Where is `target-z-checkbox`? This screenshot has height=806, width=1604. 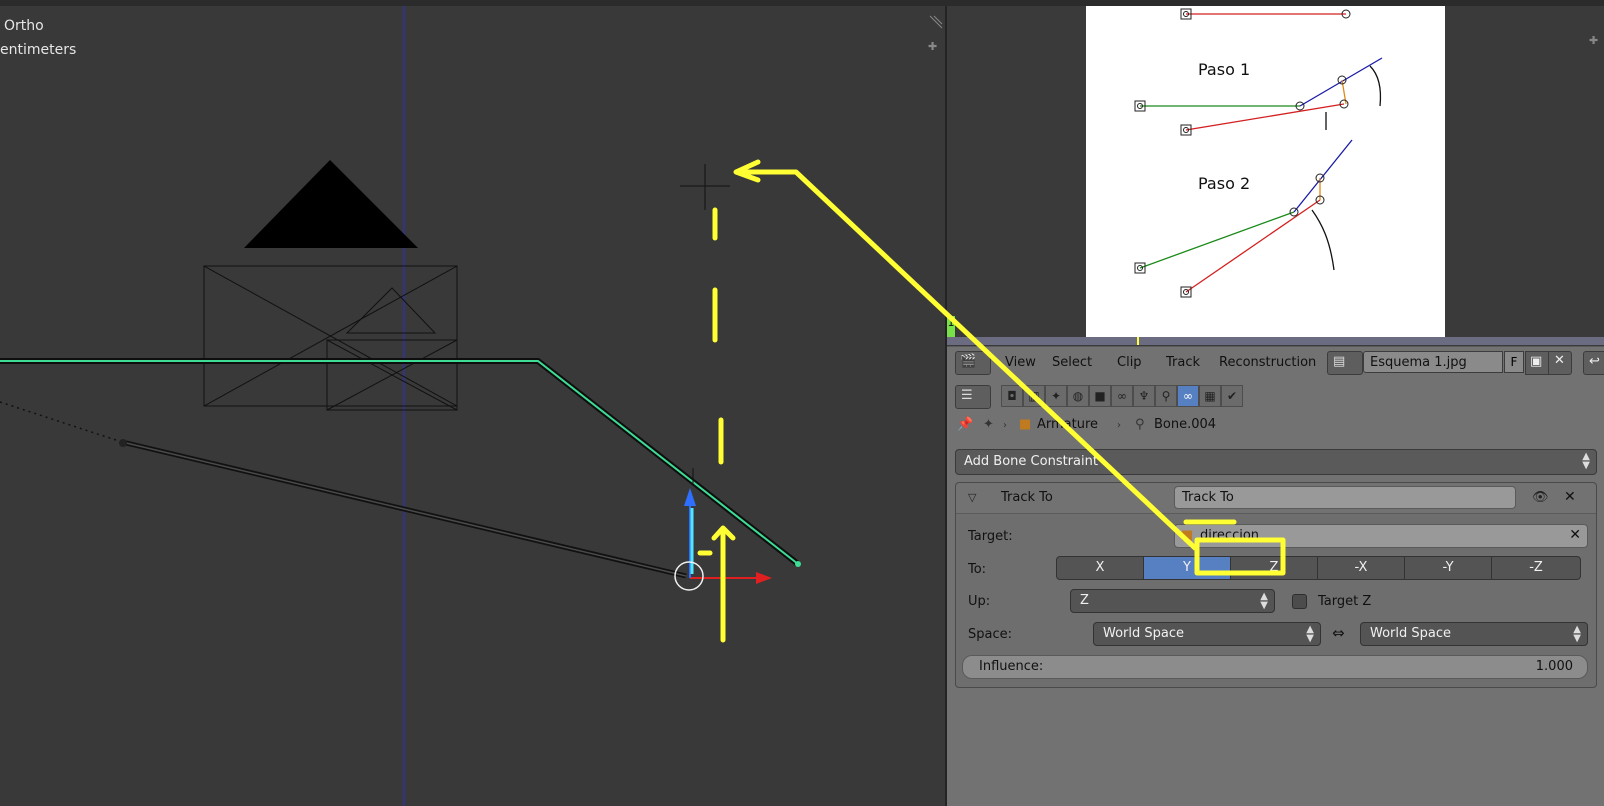 target-z-checkbox is located at coordinates (1299, 601).